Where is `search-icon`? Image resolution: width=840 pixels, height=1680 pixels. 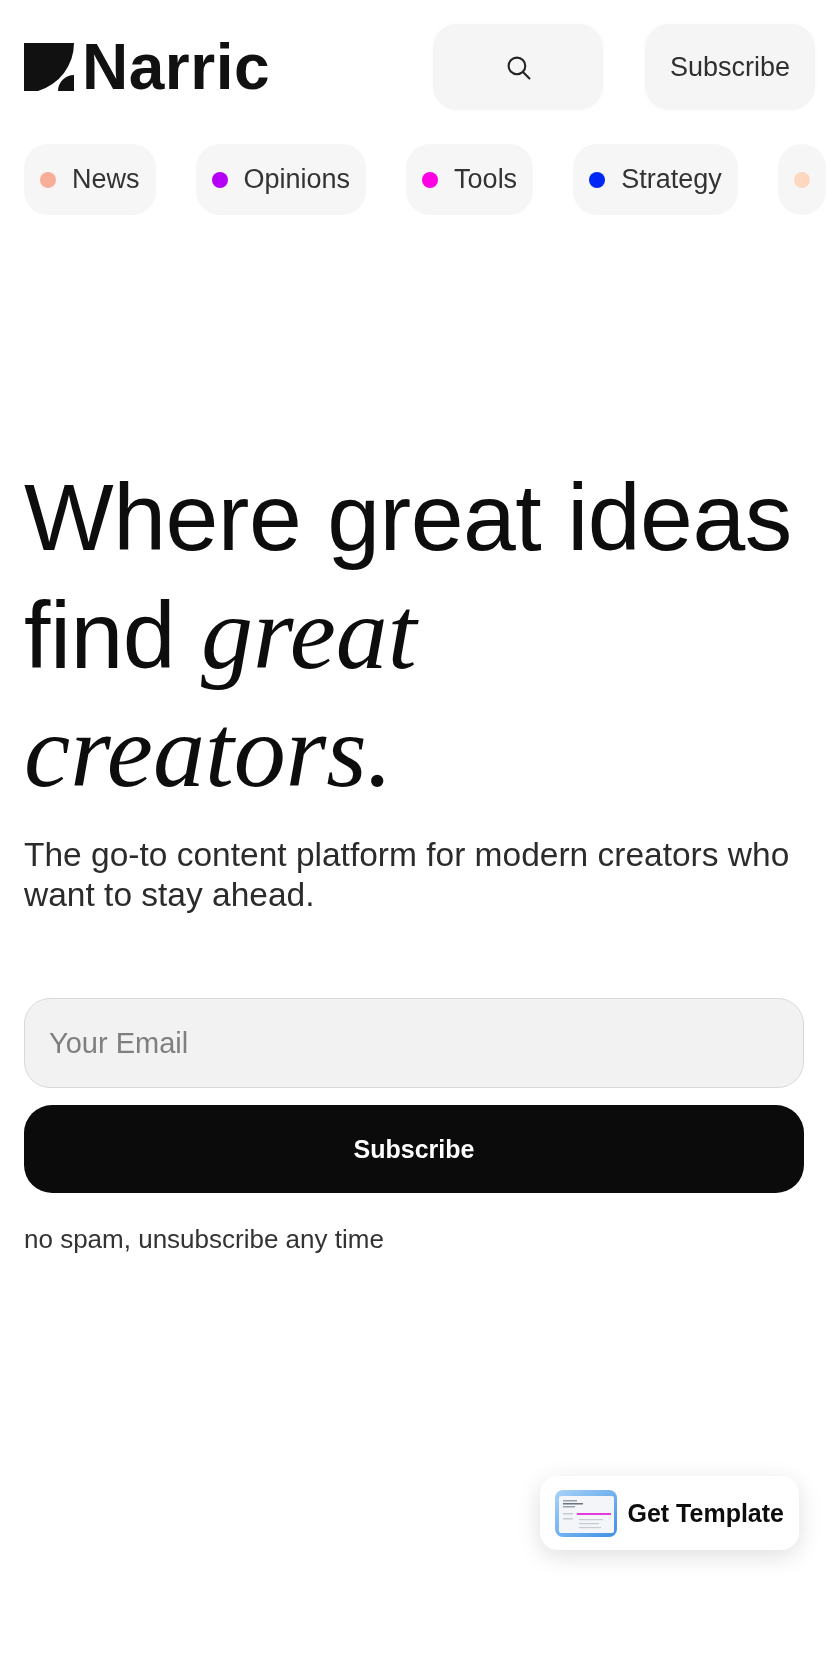 search-icon is located at coordinates (518, 67).